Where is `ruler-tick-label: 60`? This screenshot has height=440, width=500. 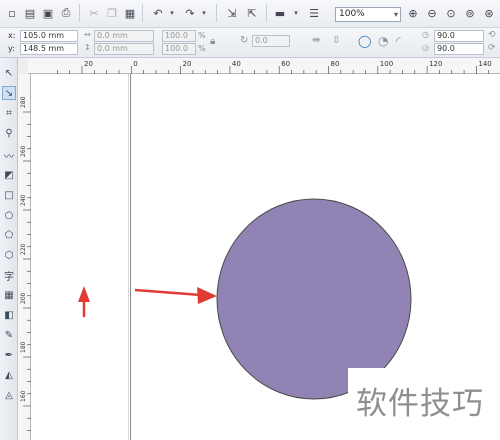 ruler-tick-label: 60 is located at coordinates (285, 64).